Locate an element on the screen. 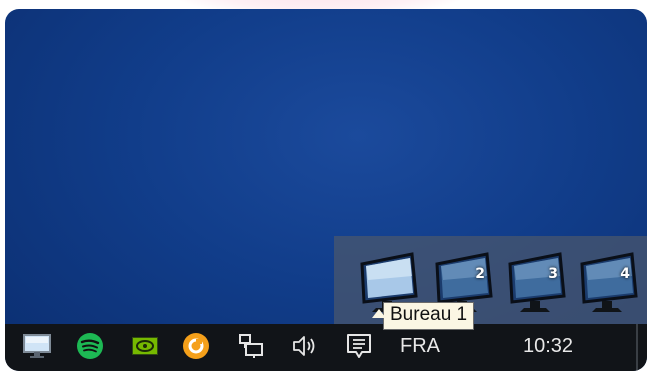 This screenshot has width=647, height=380. tooltip-pointer is located at coordinates (379, 313).